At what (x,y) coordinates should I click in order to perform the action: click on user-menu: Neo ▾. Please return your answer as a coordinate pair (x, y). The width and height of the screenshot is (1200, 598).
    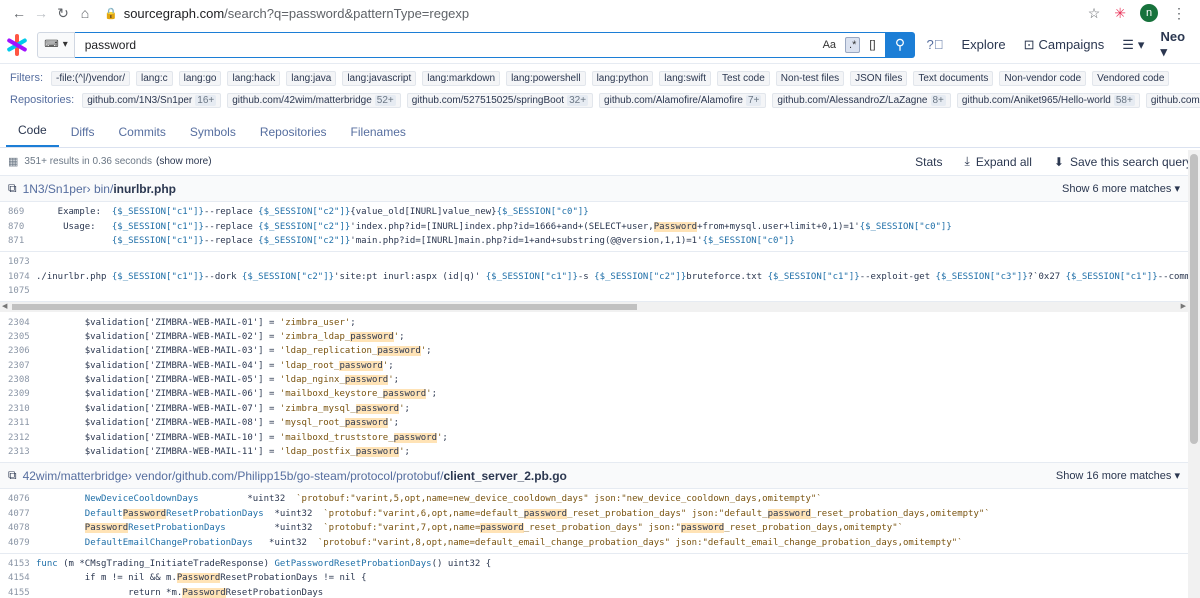
    Looking at the image, I should click on (1177, 44).